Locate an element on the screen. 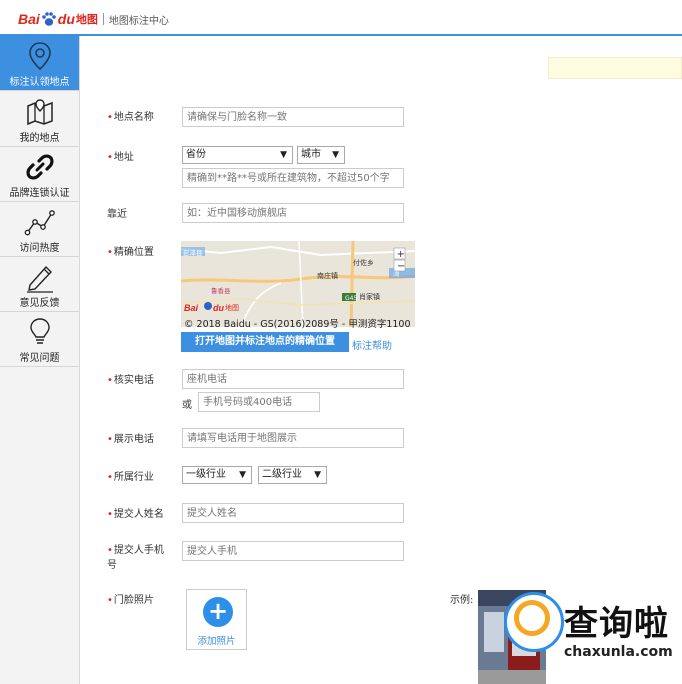 The width and height of the screenshot is (682, 684). add-photo-button: + 添加照片 is located at coordinates (216, 619).